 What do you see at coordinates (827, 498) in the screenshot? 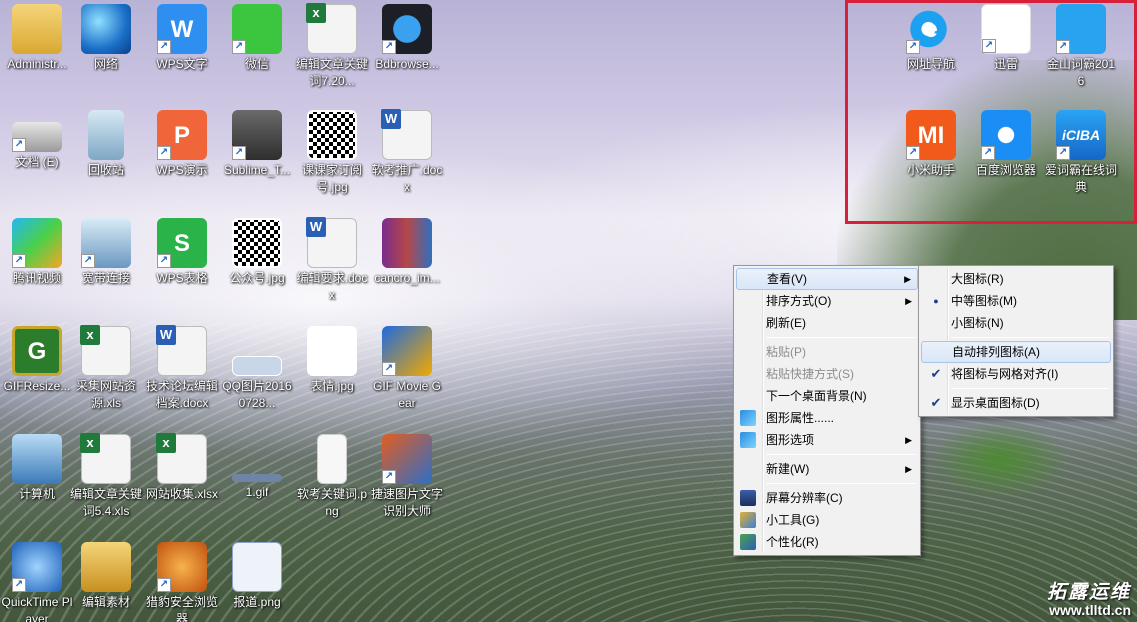
I see `menu-item-12: 屏幕分辨率(C)` at bounding box center [827, 498].